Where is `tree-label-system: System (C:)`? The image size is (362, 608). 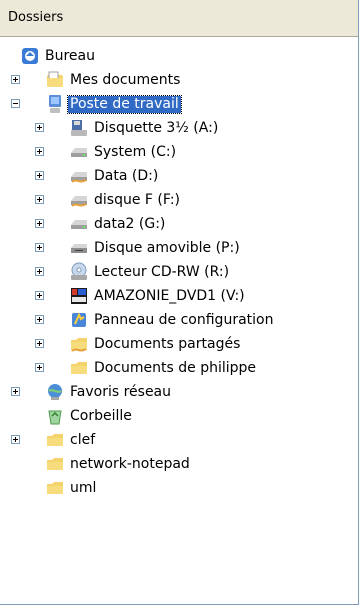 tree-label-system: System (C:) is located at coordinates (135, 152).